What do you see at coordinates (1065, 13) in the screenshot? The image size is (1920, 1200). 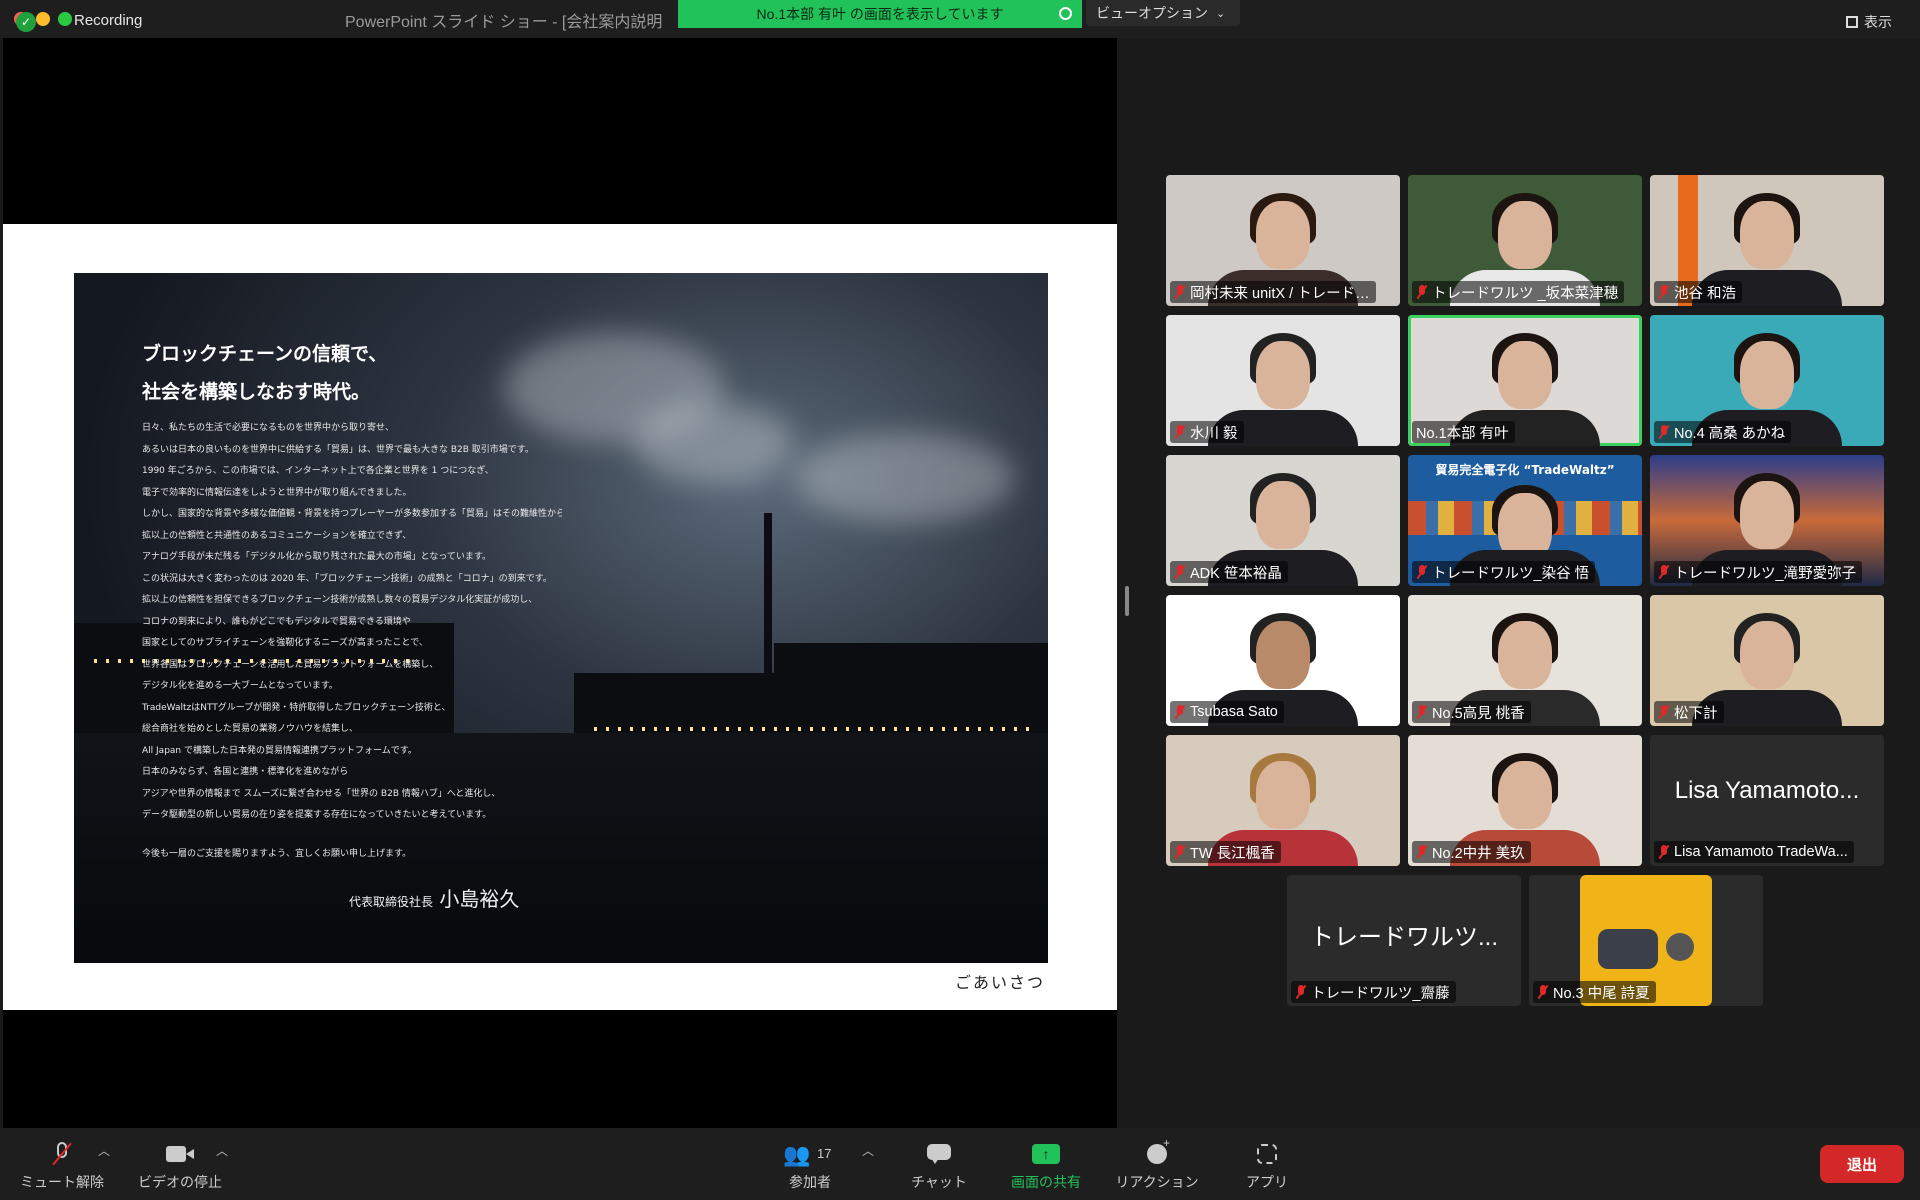 I see `share-status-icon` at bounding box center [1065, 13].